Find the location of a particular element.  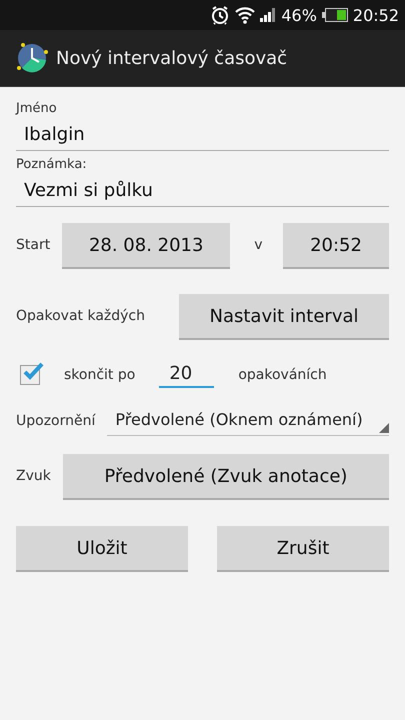

interval-button: Nastavit interval is located at coordinates (284, 316).